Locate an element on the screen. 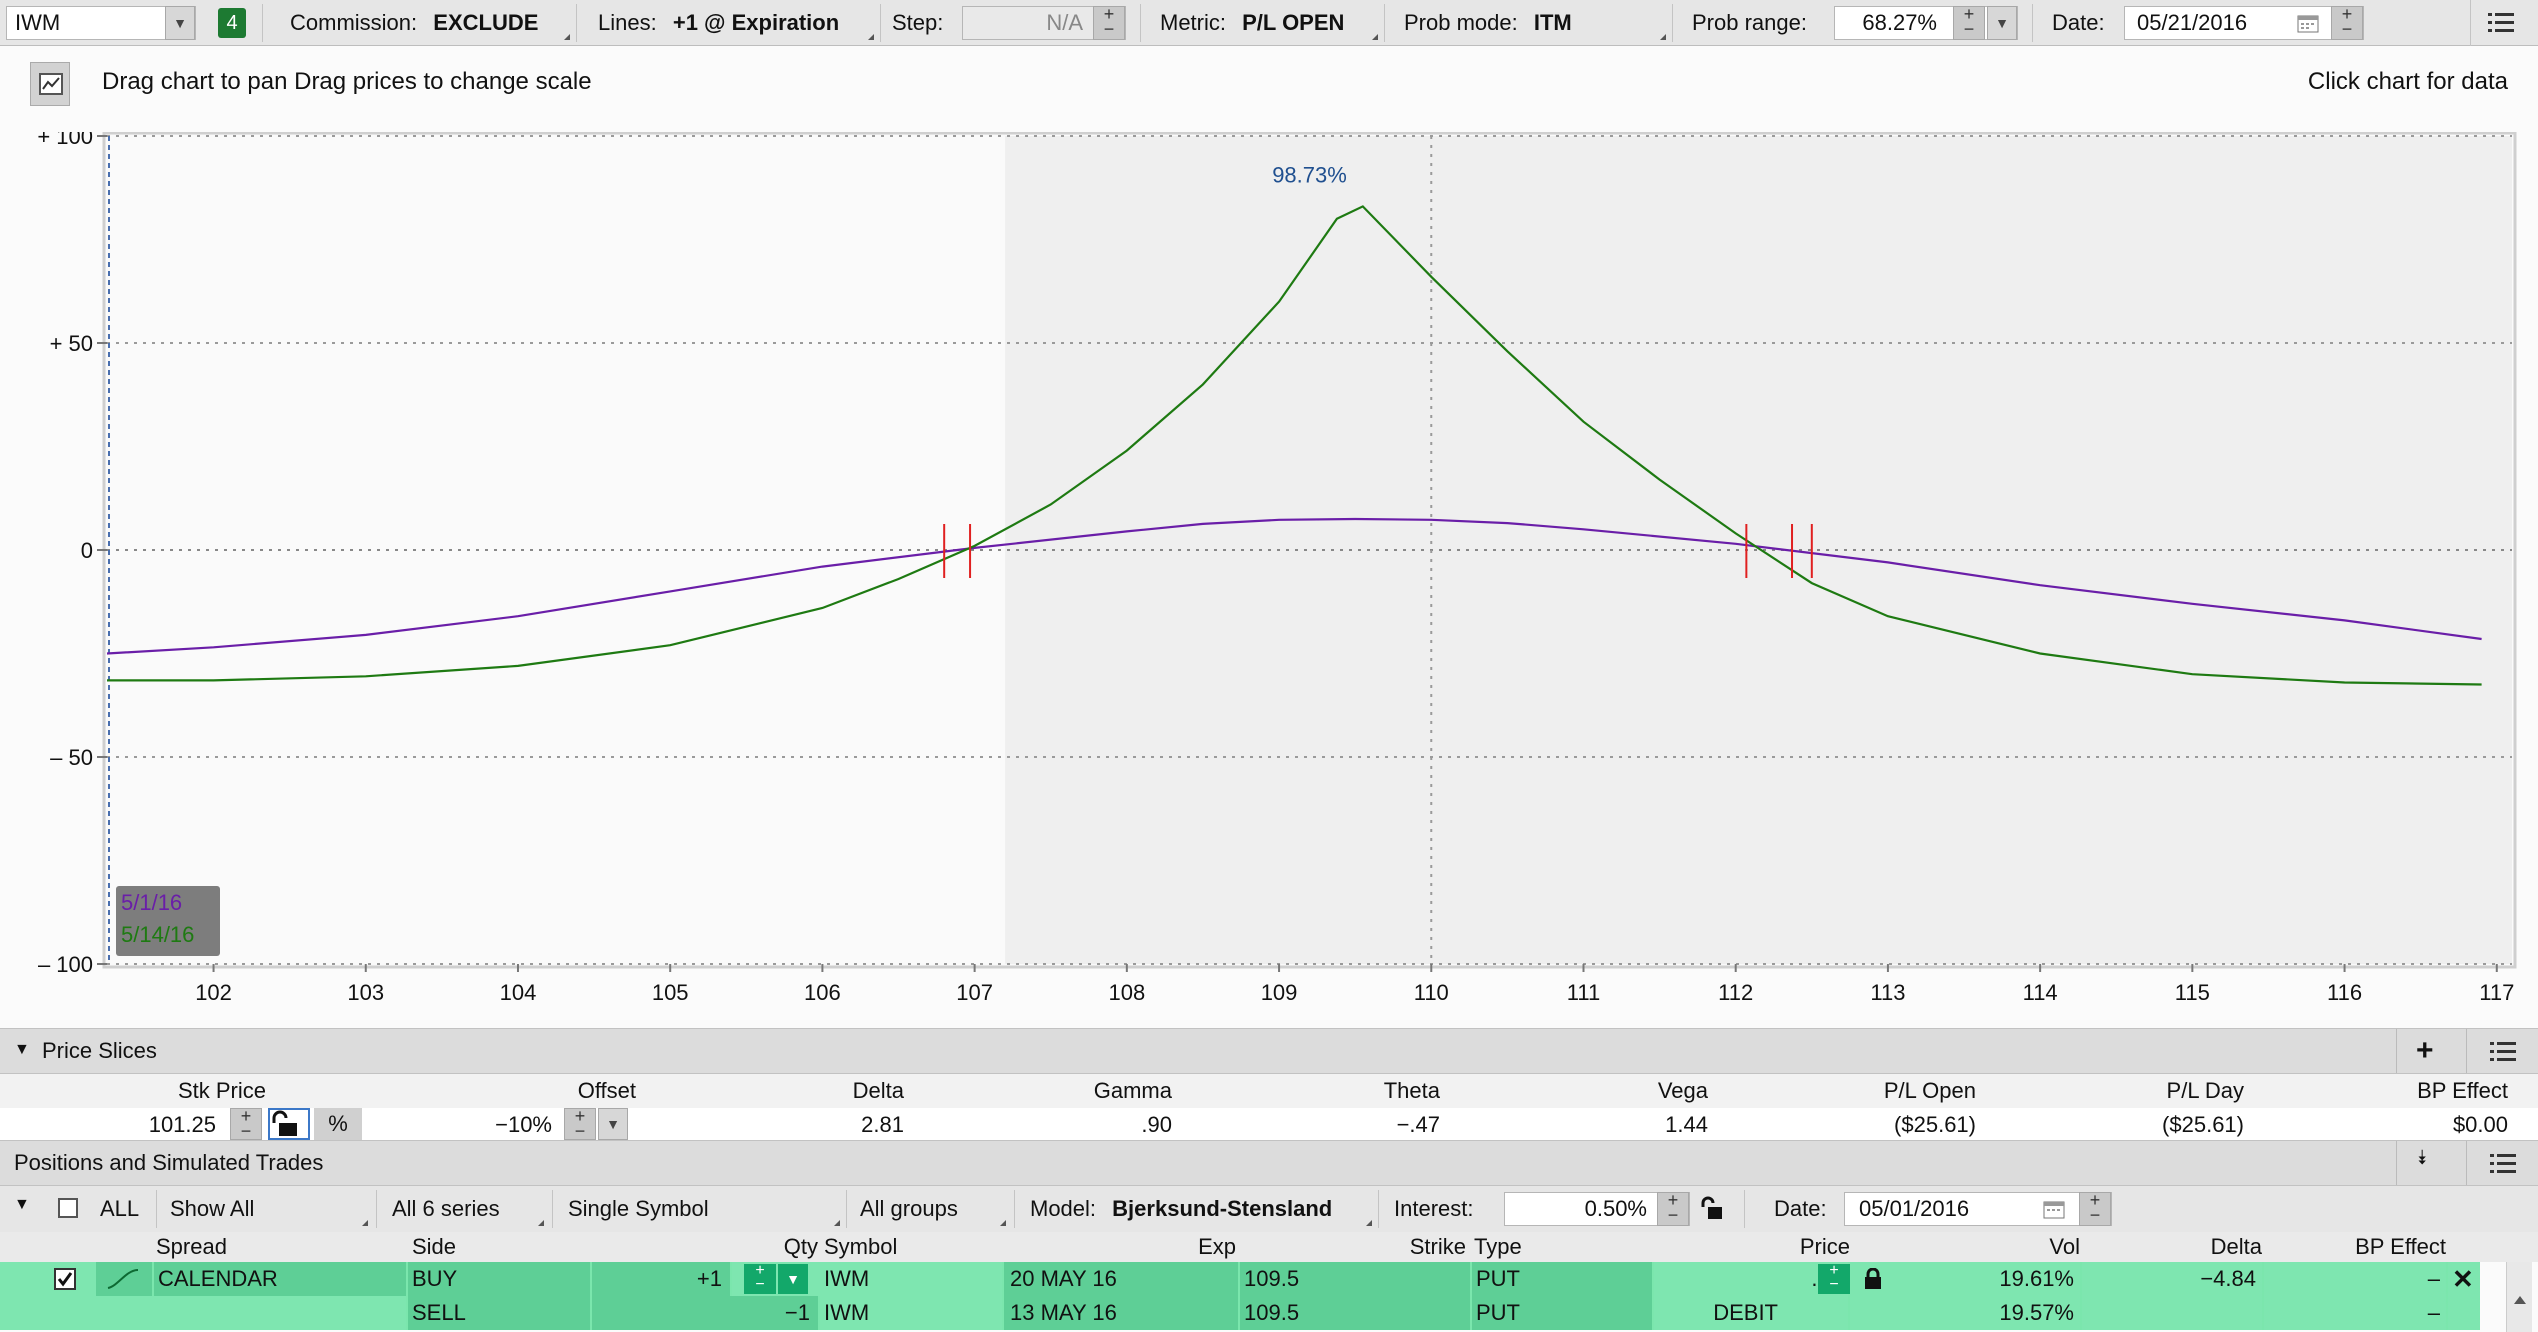  y-tick-label: + 100 is located at coordinates (65, 140).